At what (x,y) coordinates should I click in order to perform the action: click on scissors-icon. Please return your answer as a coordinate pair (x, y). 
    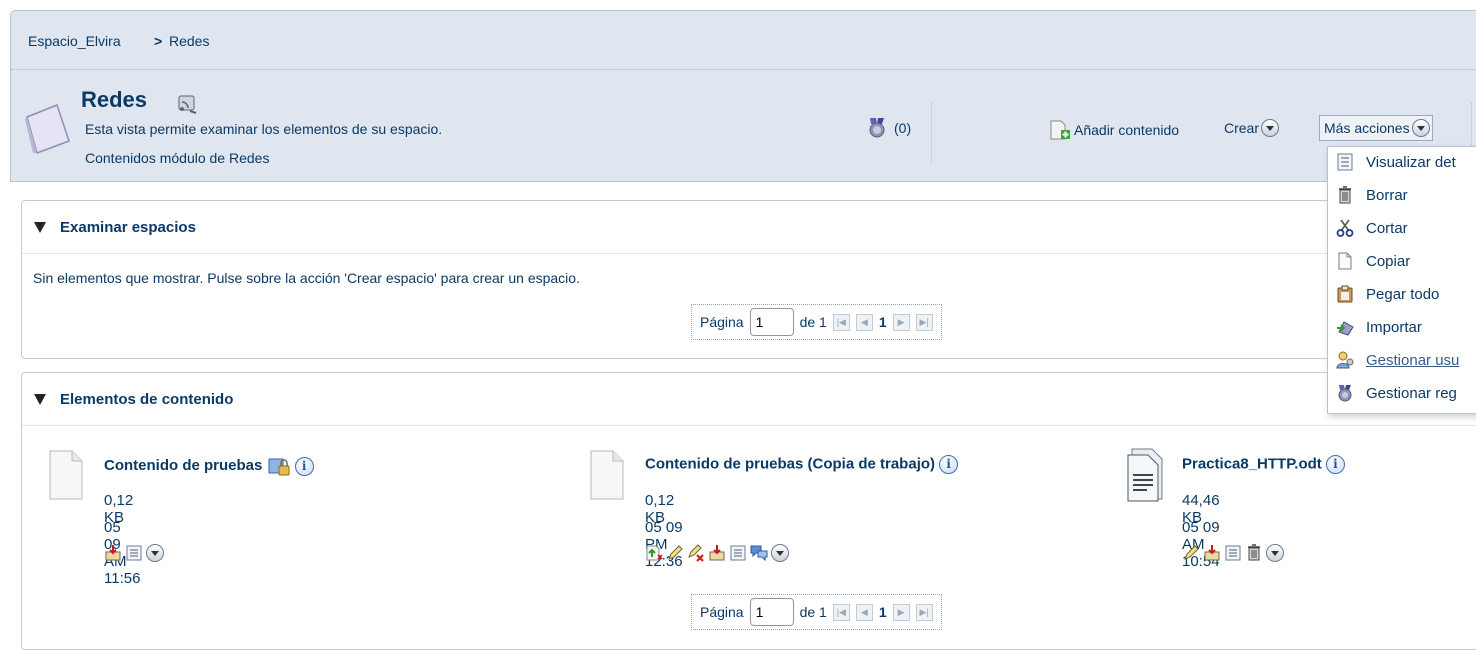
    Looking at the image, I should click on (1345, 228).